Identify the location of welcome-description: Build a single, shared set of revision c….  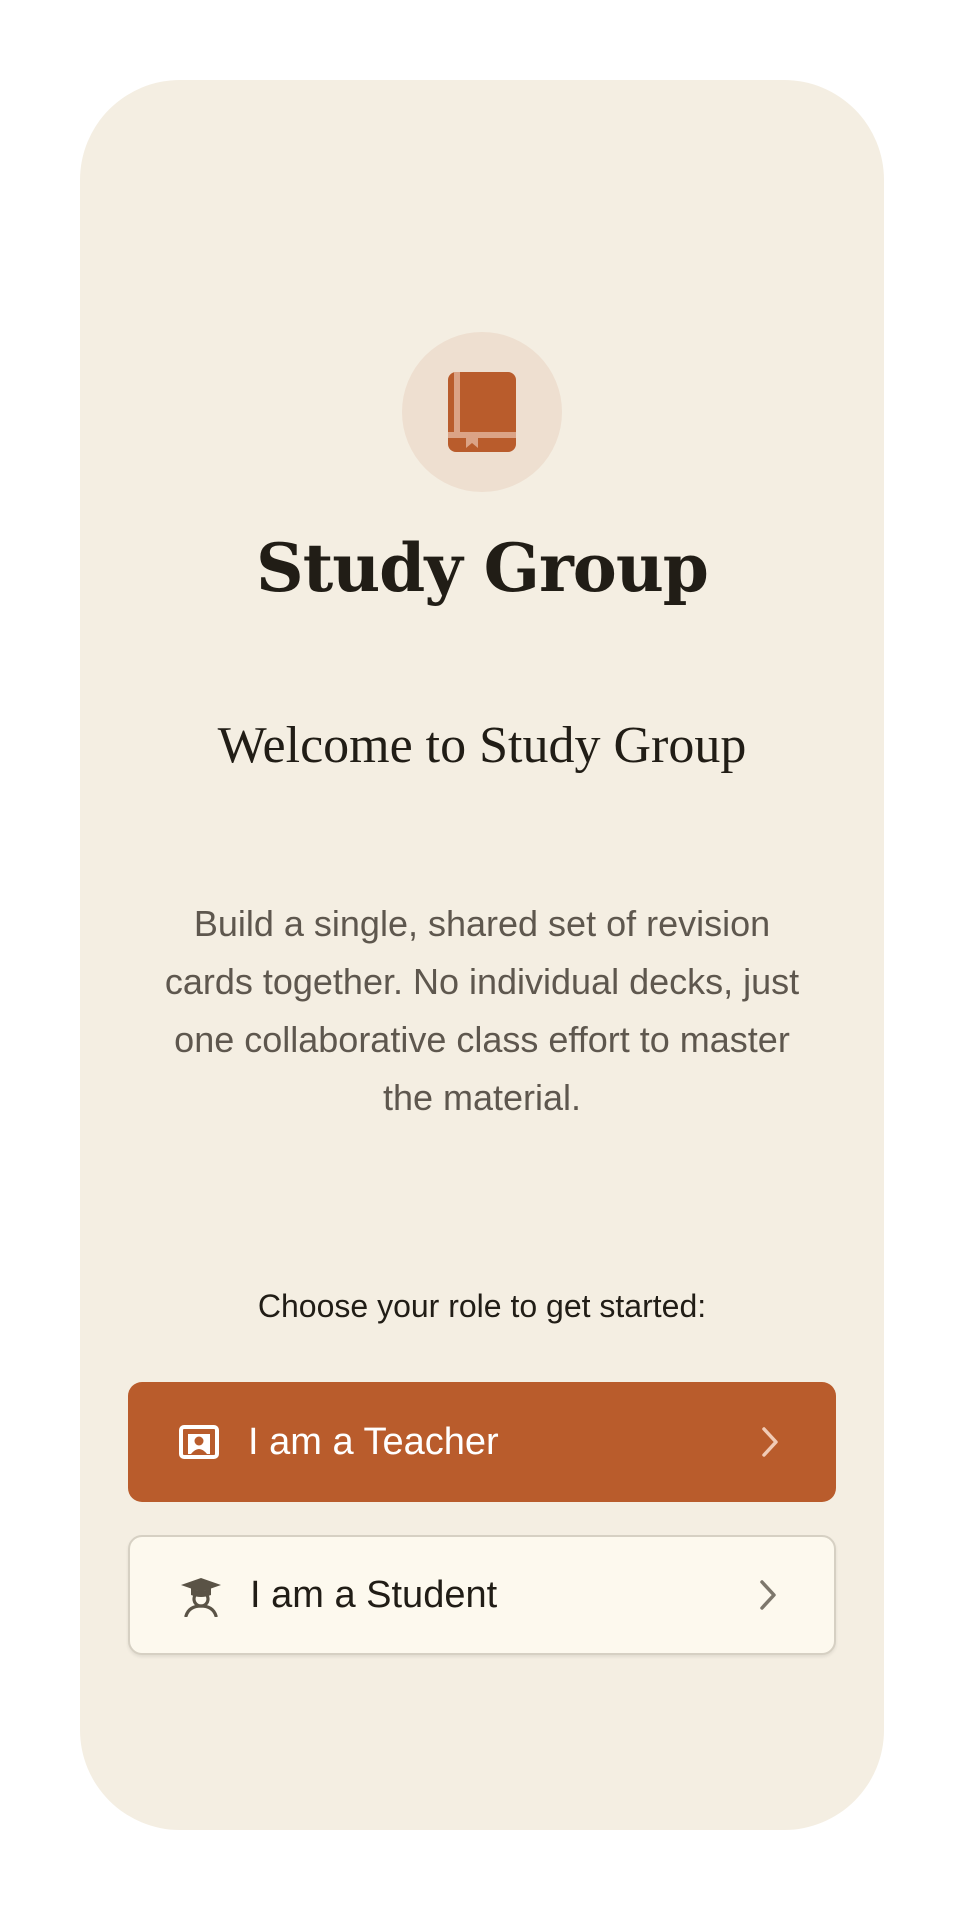
(482, 1010).